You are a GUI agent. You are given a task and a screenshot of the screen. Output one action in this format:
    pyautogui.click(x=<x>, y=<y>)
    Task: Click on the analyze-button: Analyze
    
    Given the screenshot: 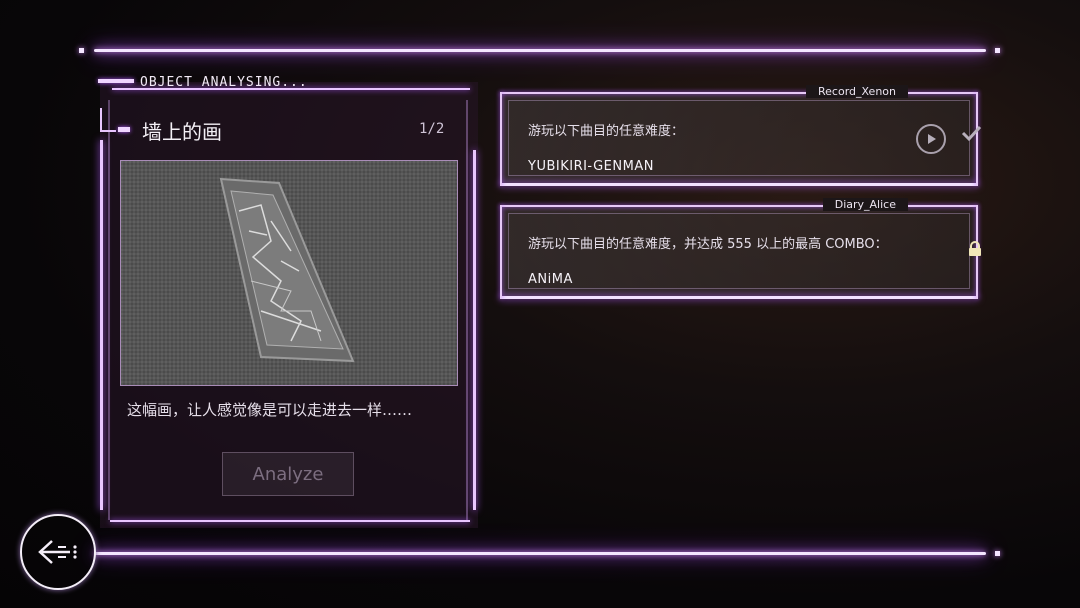 What is the action you would take?
    pyautogui.click(x=288, y=474)
    